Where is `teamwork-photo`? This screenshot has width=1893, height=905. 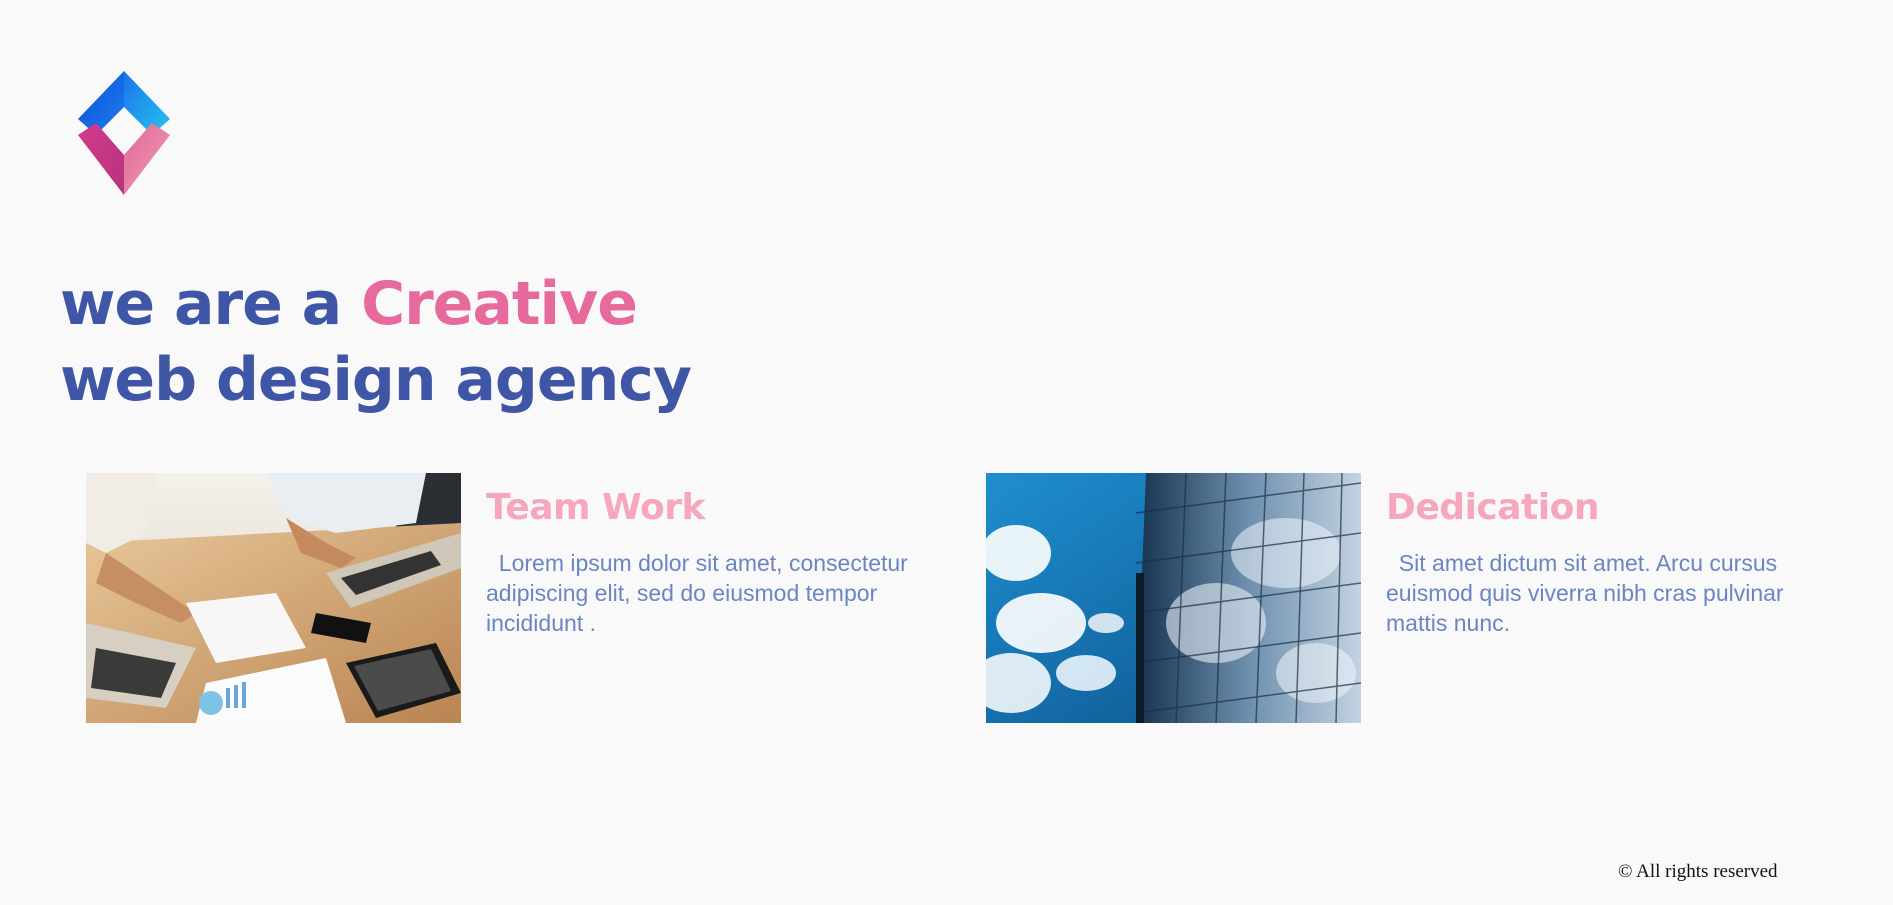 teamwork-photo is located at coordinates (273, 598).